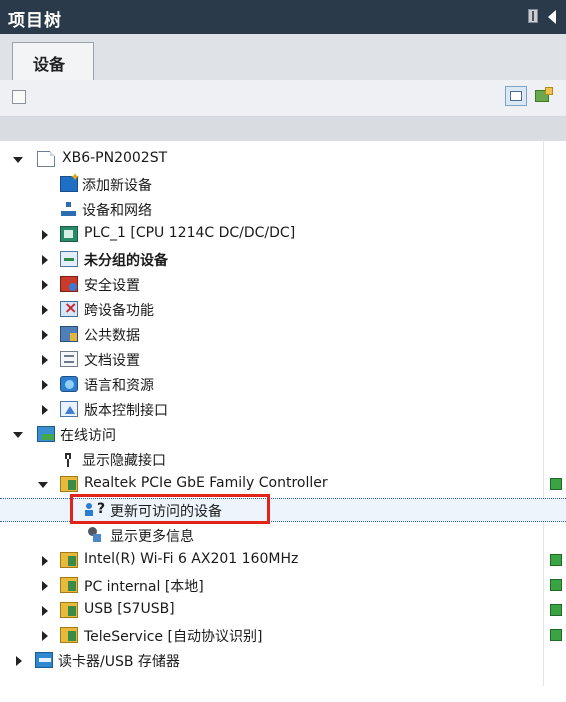 The image size is (566, 702). Describe the element at coordinates (283, 585) in the screenshot. I see `tree-row-pc-internal: PC internal [本地]` at that location.